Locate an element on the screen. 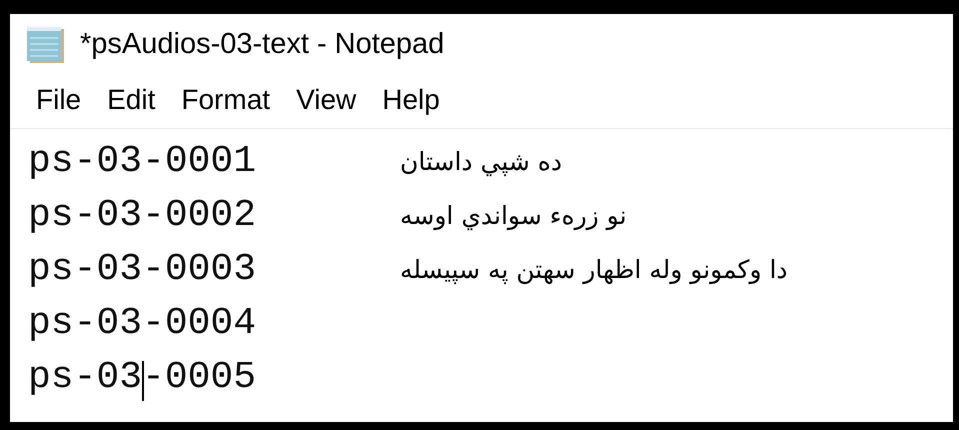 This screenshot has width=959, height=430. menu-item: View is located at coordinates (326, 100).